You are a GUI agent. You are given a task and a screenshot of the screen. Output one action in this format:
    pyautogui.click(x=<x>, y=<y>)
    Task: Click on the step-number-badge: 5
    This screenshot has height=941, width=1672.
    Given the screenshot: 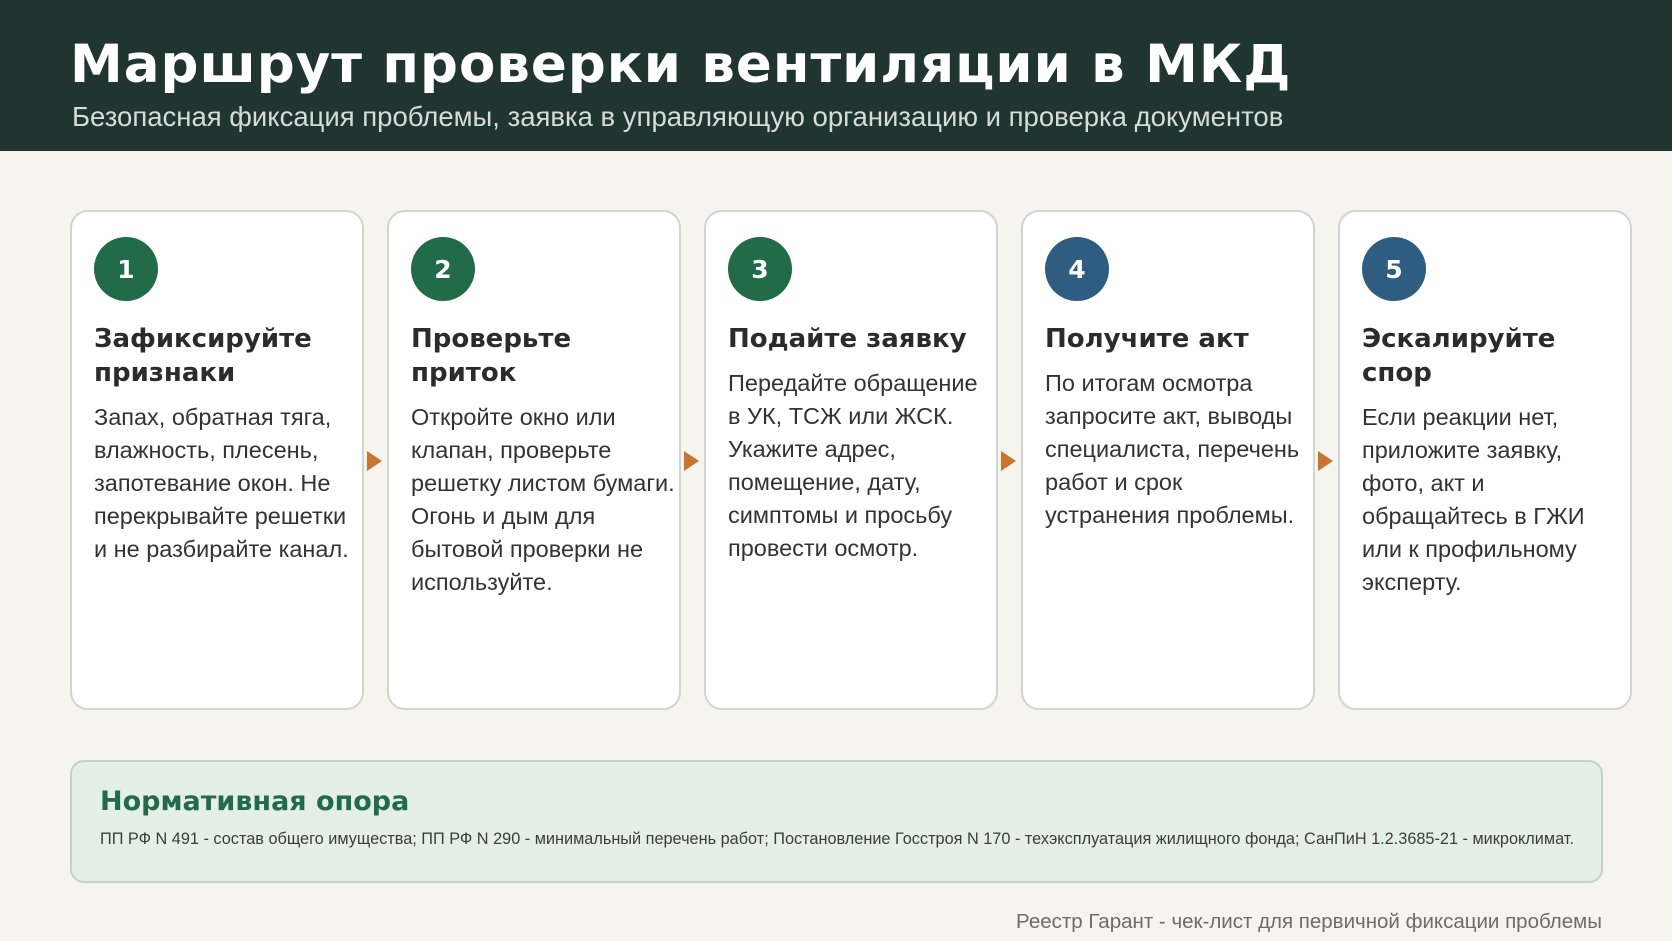 What is the action you would take?
    pyautogui.click(x=1394, y=269)
    